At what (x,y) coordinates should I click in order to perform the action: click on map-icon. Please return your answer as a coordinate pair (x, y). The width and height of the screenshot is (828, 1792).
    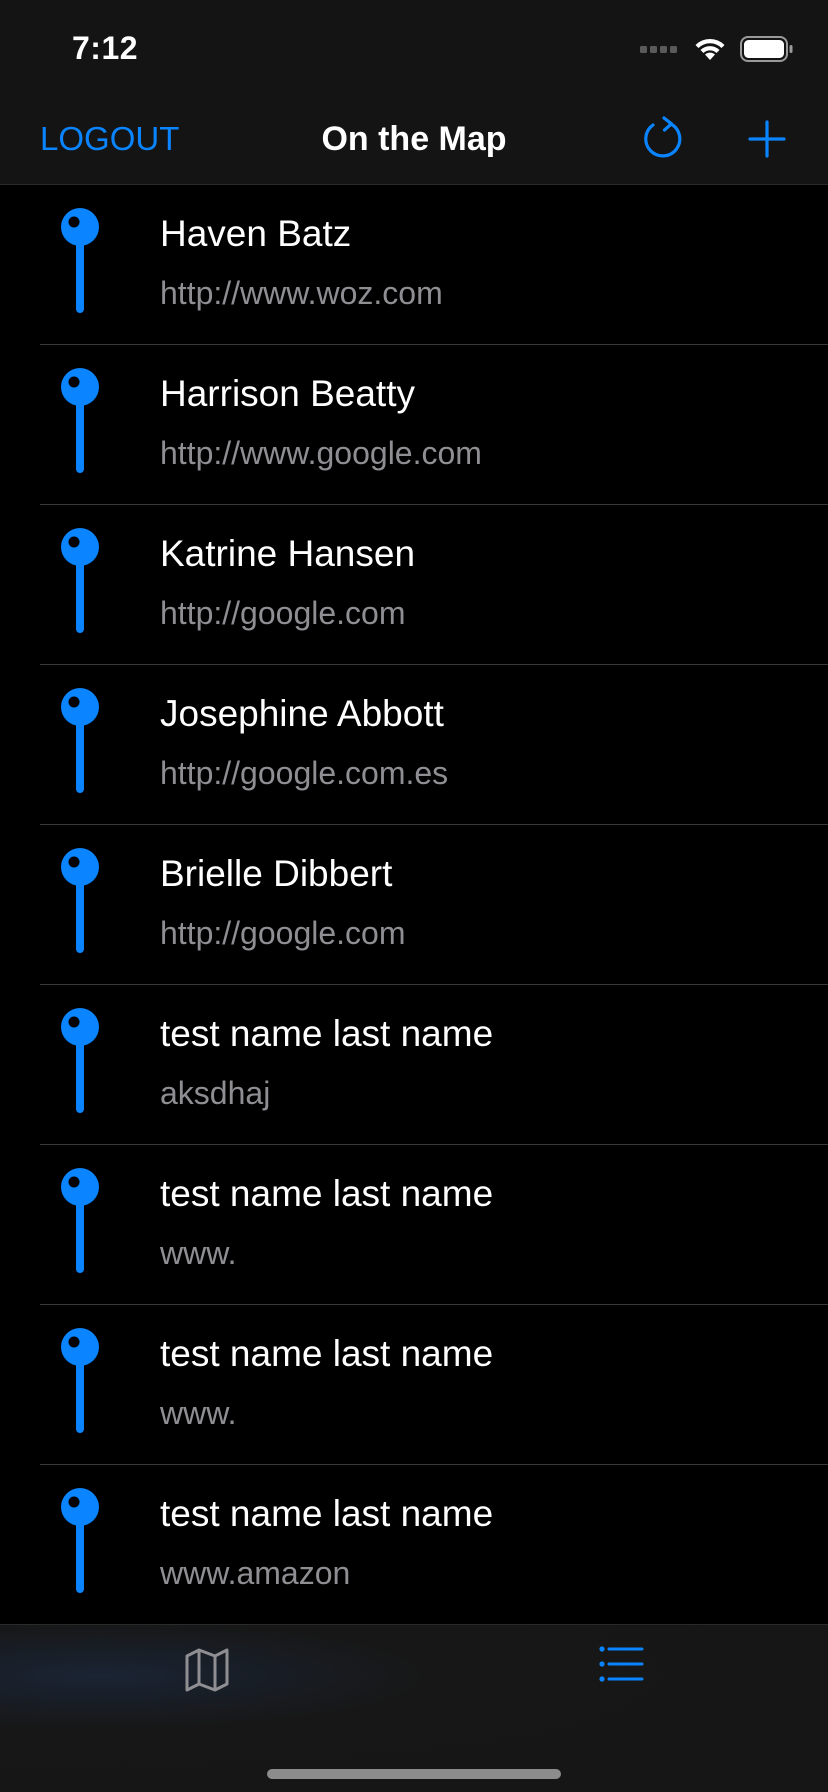
    Looking at the image, I should click on (207, 1670).